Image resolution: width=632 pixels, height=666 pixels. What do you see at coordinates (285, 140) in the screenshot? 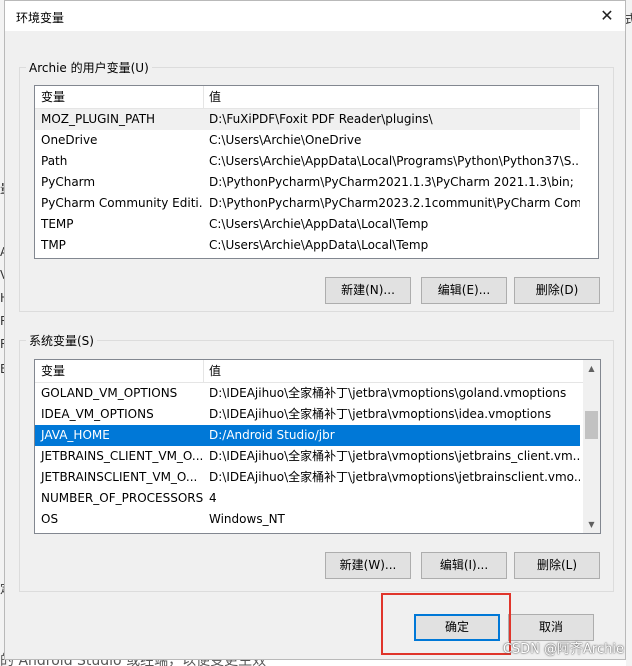
I see `variable-value-cell: C:\Users\Archie\OneDrive` at bounding box center [285, 140].